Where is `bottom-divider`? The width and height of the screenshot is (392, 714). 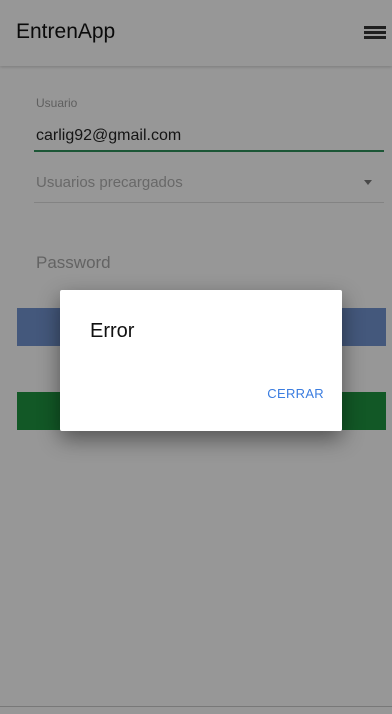
bottom-divider is located at coordinates (196, 706).